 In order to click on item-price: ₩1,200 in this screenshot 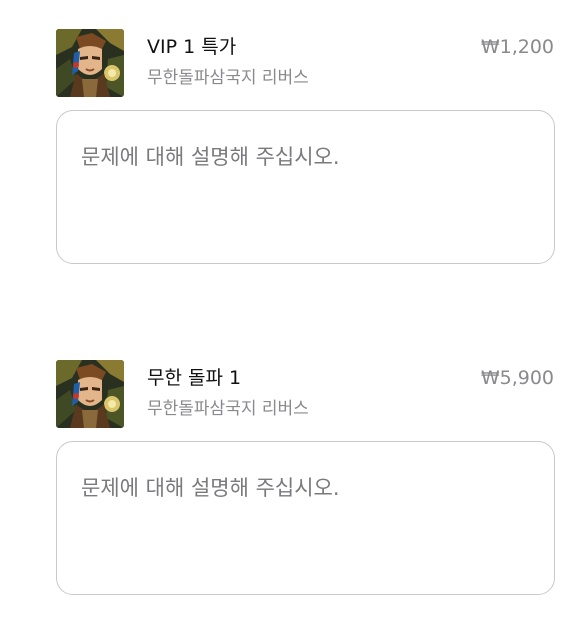, I will do `click(517, 47)`.